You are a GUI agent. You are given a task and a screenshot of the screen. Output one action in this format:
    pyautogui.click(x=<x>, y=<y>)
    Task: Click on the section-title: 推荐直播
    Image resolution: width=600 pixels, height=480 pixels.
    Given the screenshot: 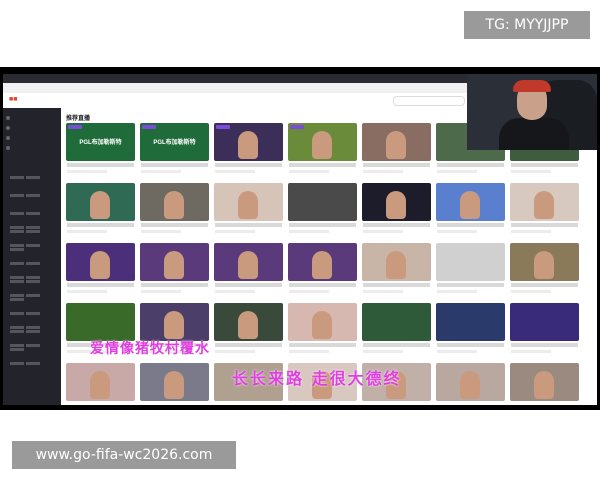 What is the action you would take?
    pyautogui.click(x=78, y=119)
    